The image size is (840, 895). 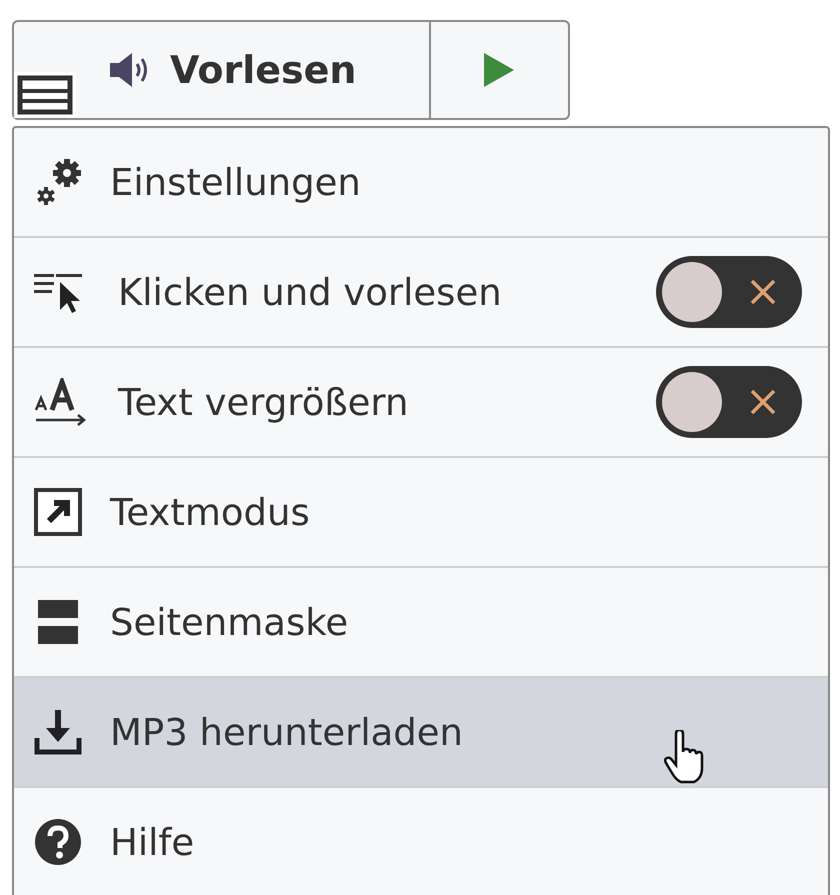 What do you see at coordinates (421, 513) in the screenshot?
I see `menu-item: Textmodus` at bounding box center [421, 513].